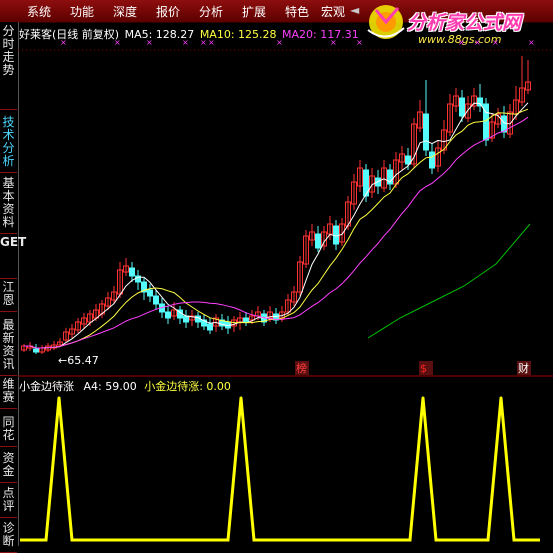 This screenshot has width=553, height=553. I want to click on low-price-label: ←65.47, so click(78, 360).